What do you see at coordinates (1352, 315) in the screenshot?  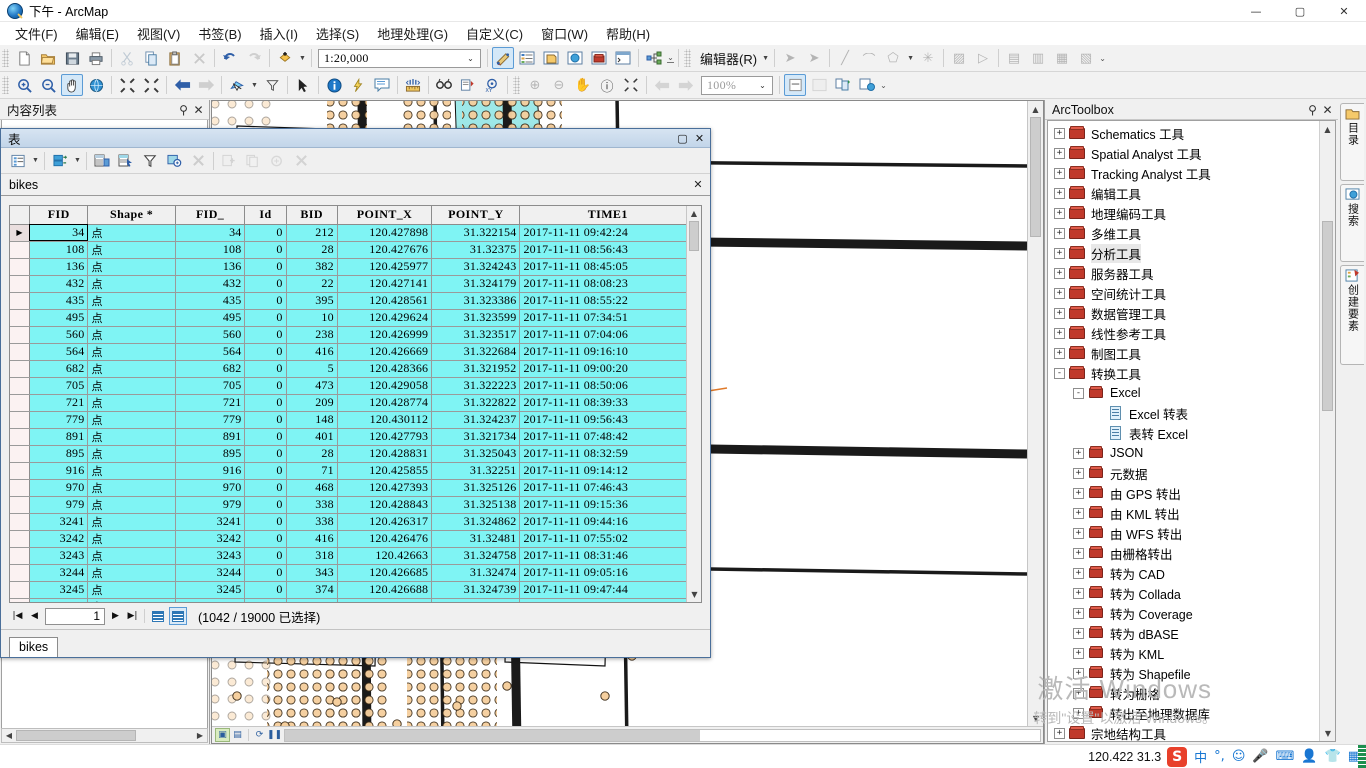 I see `vertical-tab-create-features: 创建要素` at bounding box center [1352, 315].